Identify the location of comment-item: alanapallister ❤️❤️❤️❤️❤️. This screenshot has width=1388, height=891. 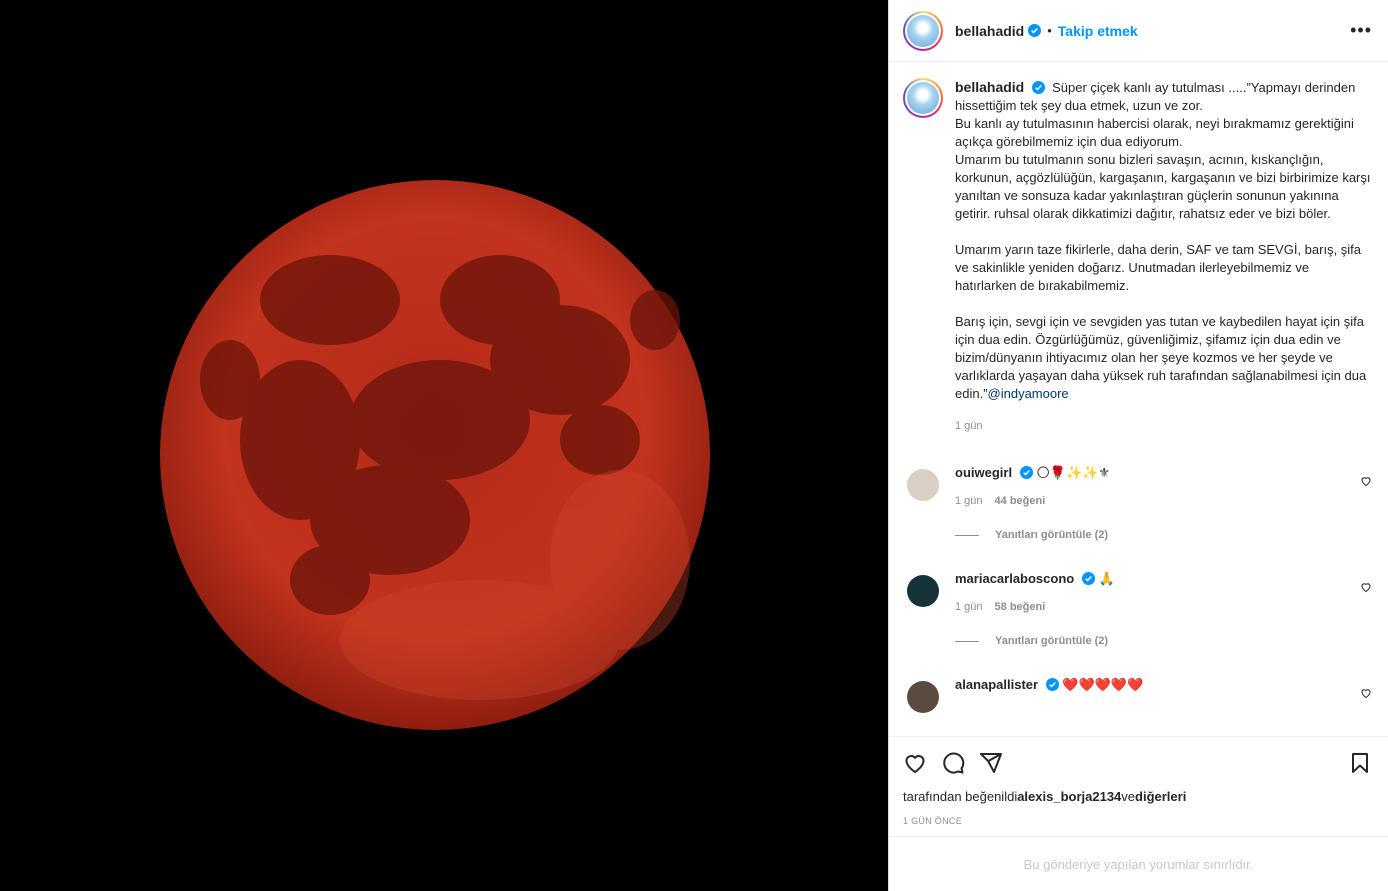
(1137, 695).